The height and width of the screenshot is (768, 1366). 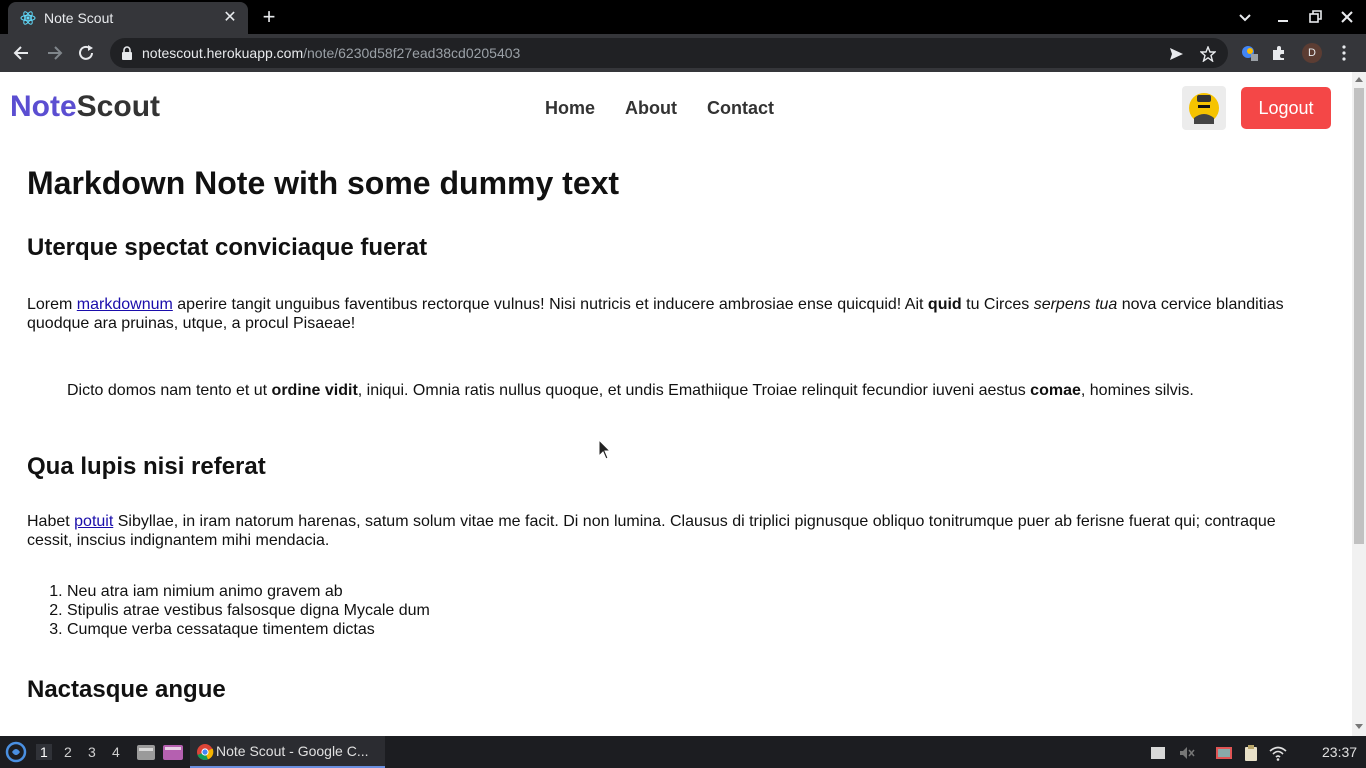 What do you see at coordinates (1187, 753) in the screenshot?
I see `volume-muted-icon` at bounding box center [1187, 753].